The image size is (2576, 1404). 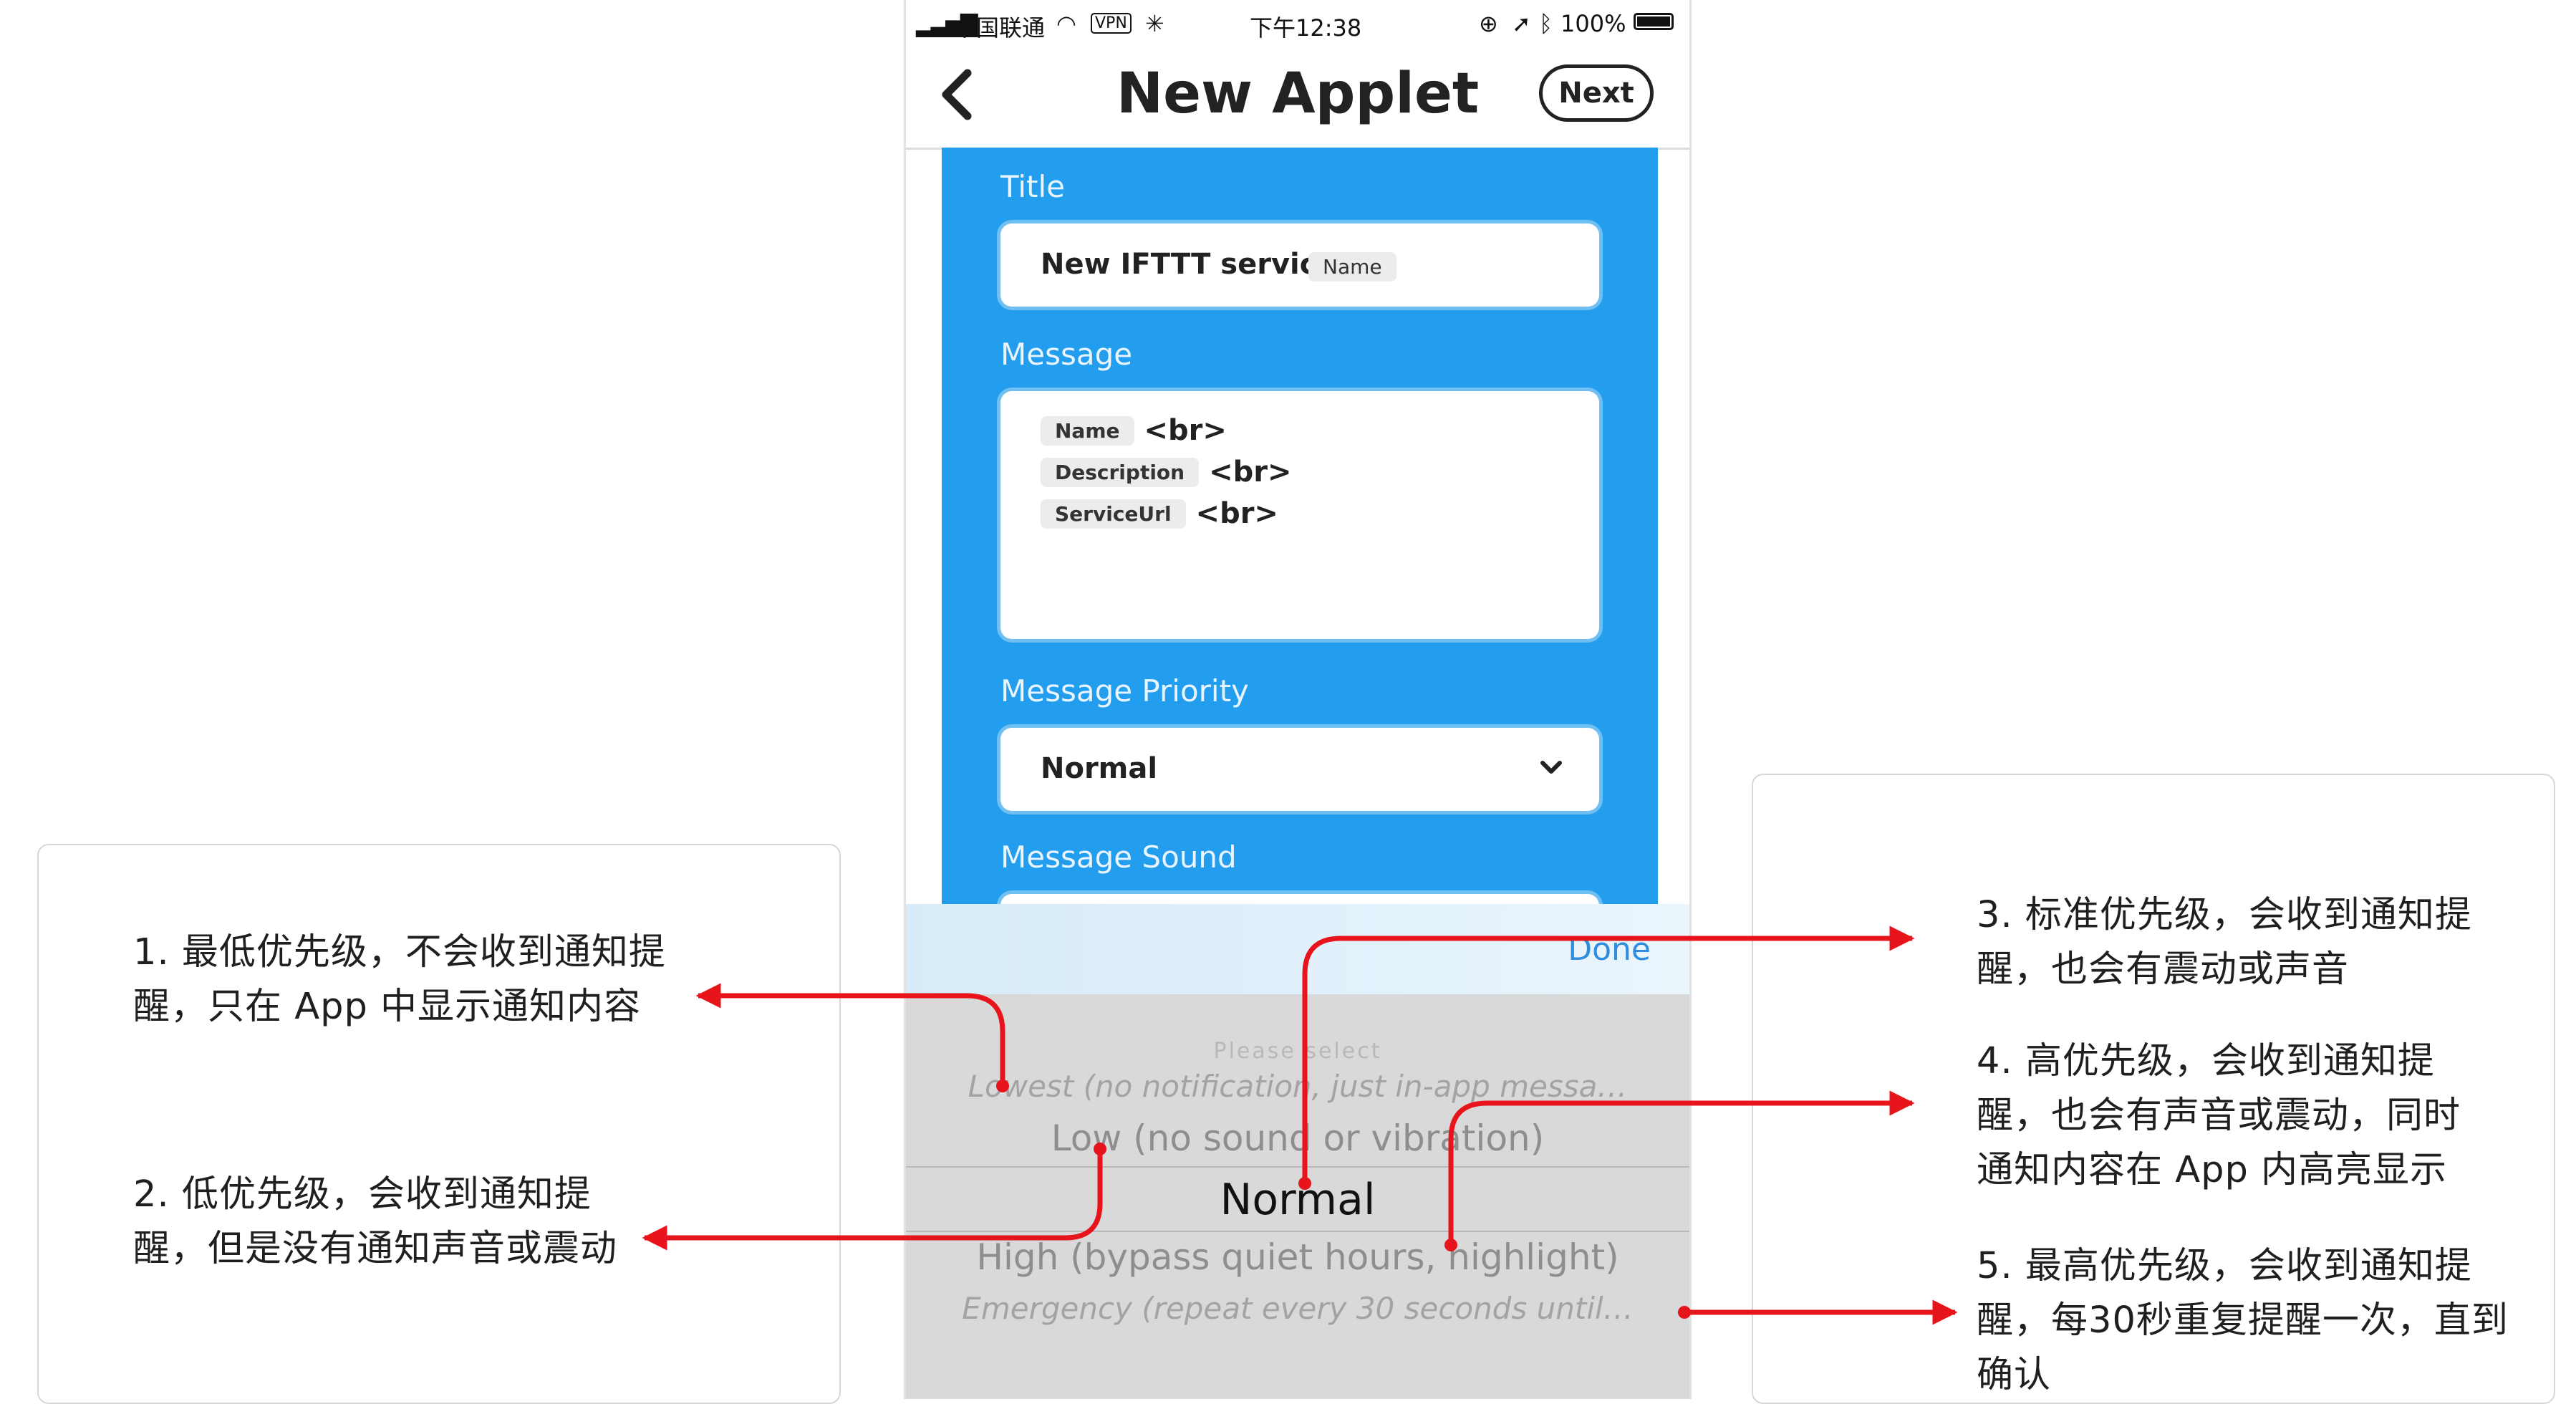 I want to click on arrow-5-dot, so click(x=1684, y=1312).